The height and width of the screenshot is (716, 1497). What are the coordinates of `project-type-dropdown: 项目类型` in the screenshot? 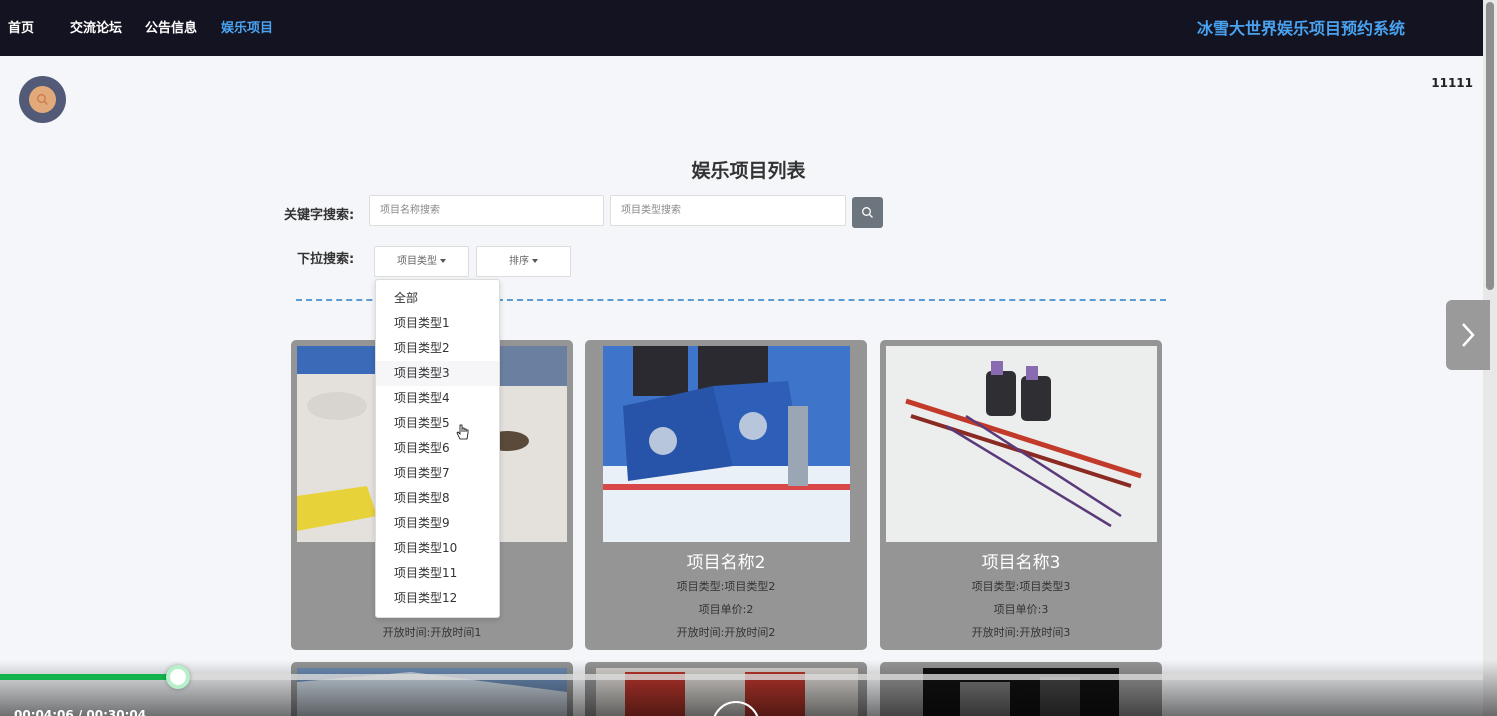 It's located at (421, 261).